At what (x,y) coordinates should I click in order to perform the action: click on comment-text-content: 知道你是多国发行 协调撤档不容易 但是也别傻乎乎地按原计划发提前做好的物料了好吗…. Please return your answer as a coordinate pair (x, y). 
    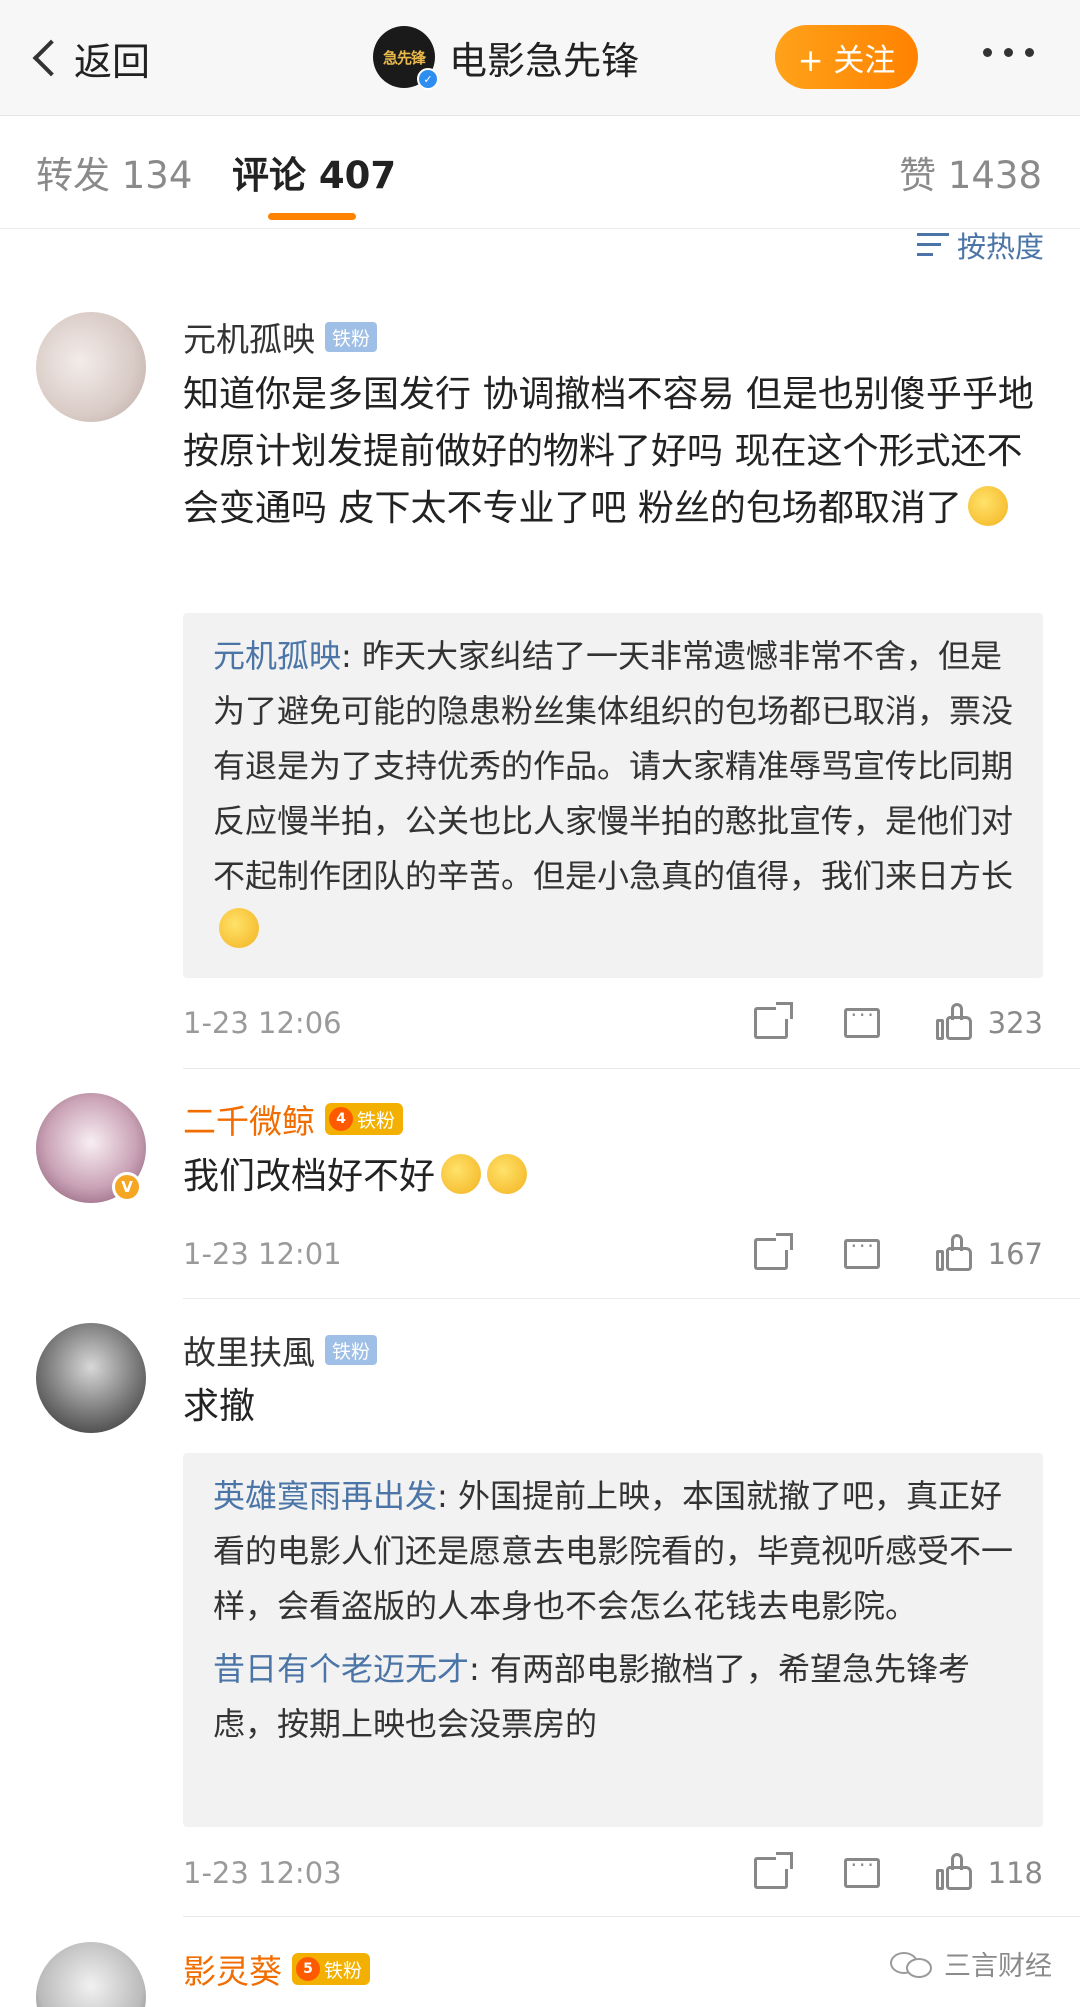
    Looking at the image, I should click on (608, 451).